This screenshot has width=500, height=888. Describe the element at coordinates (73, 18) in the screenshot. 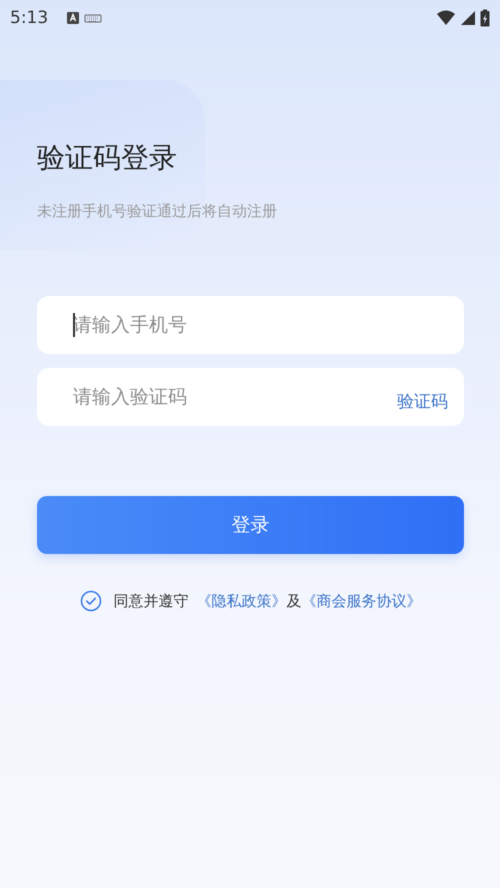

I see `app-icon` at that location.